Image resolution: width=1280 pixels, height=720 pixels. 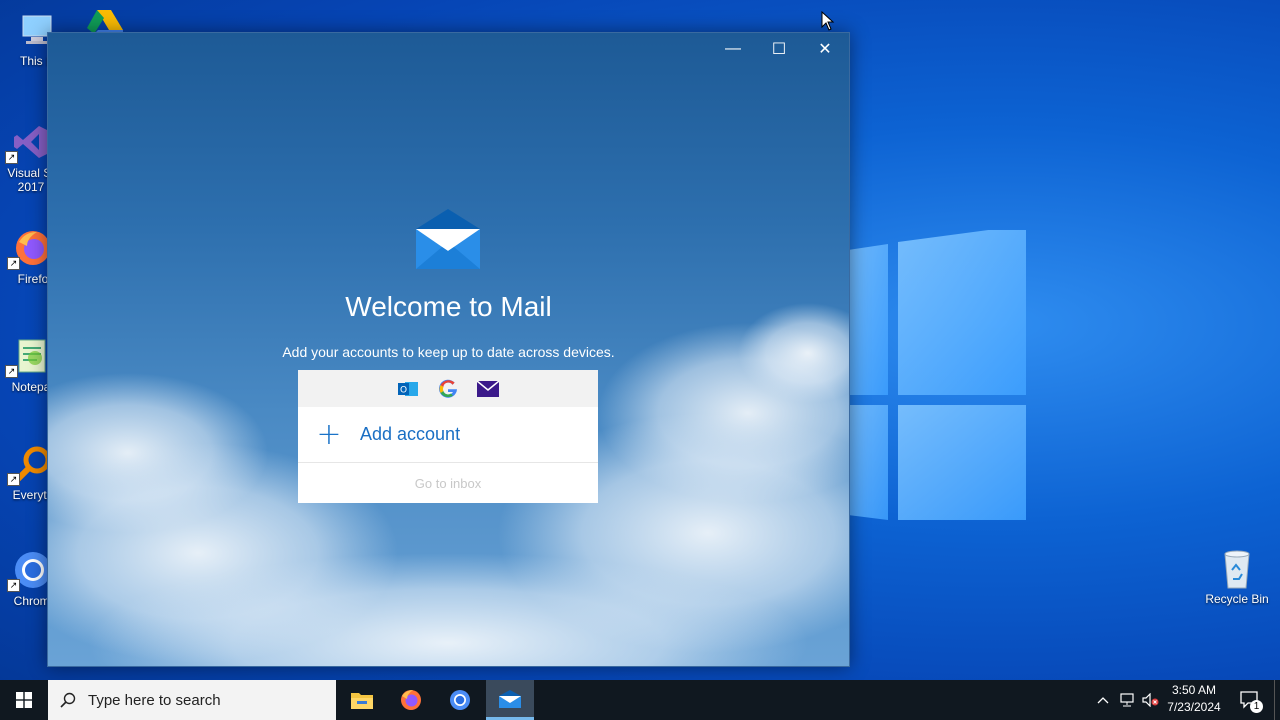 I want to click on account-card: O + Add account Go to inbox, so click(x=448, y=436).